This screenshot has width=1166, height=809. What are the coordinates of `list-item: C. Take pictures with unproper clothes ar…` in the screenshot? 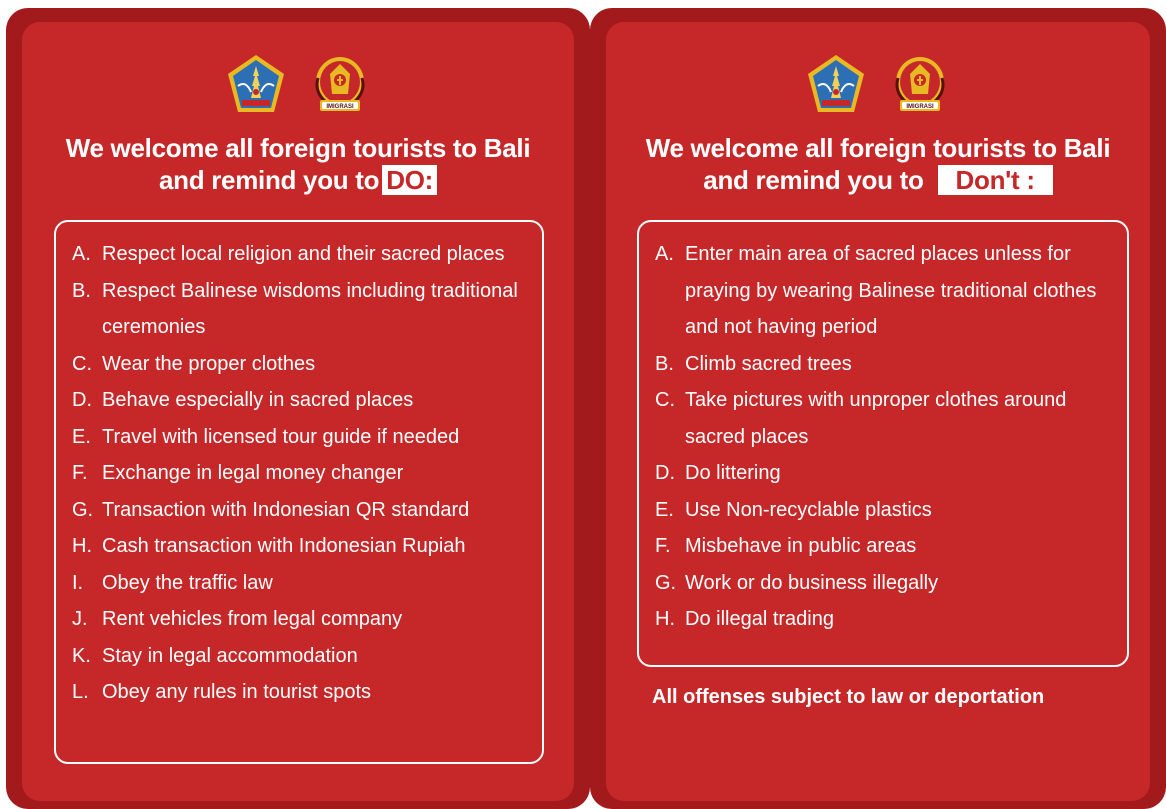 It's located at (891, 418).